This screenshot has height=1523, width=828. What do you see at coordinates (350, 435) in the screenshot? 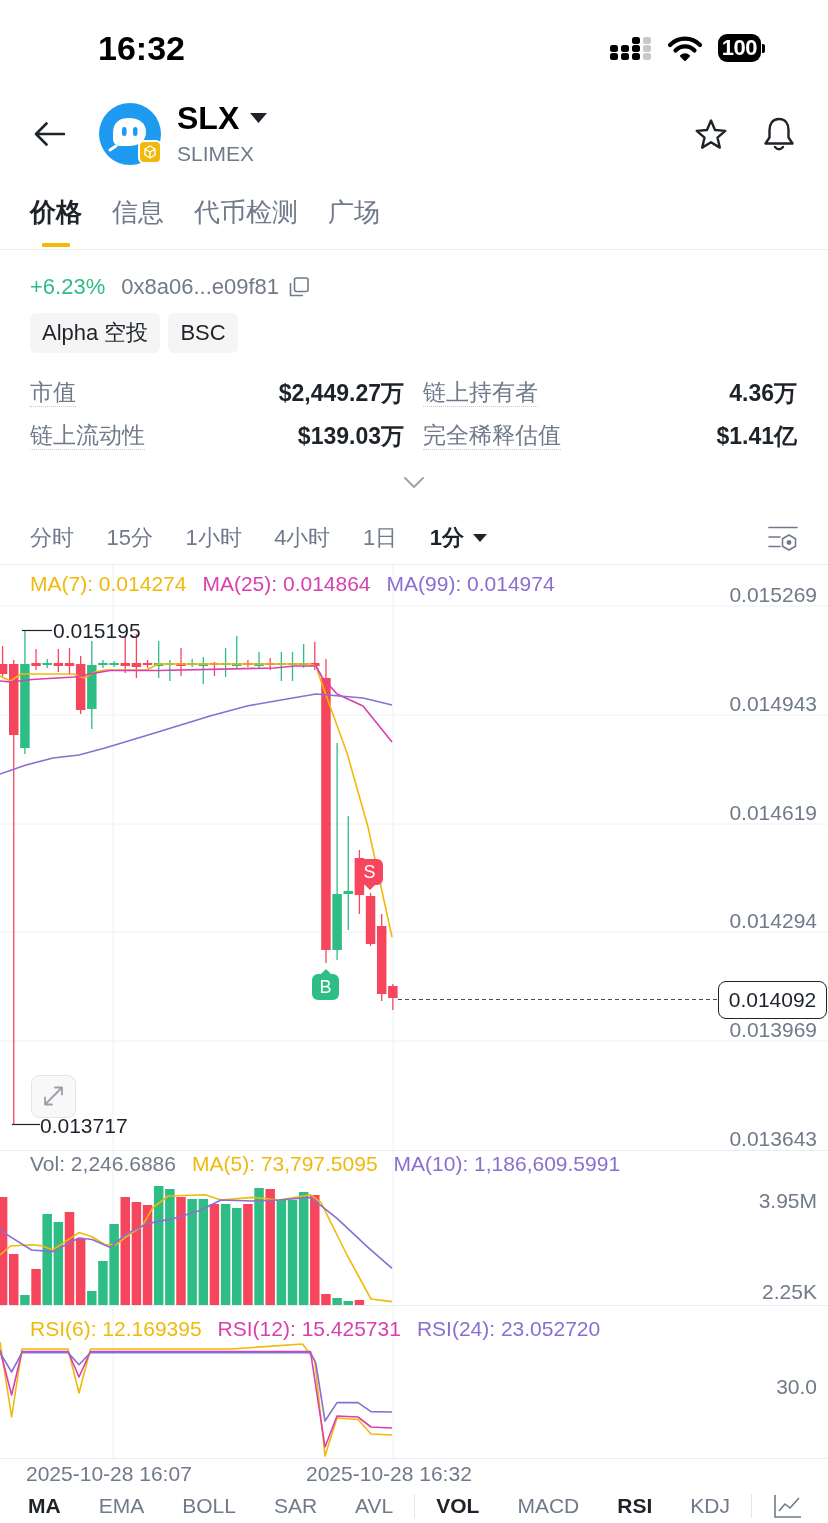
I see `stat-value: $139.03万` at bounding box center [350, 435].